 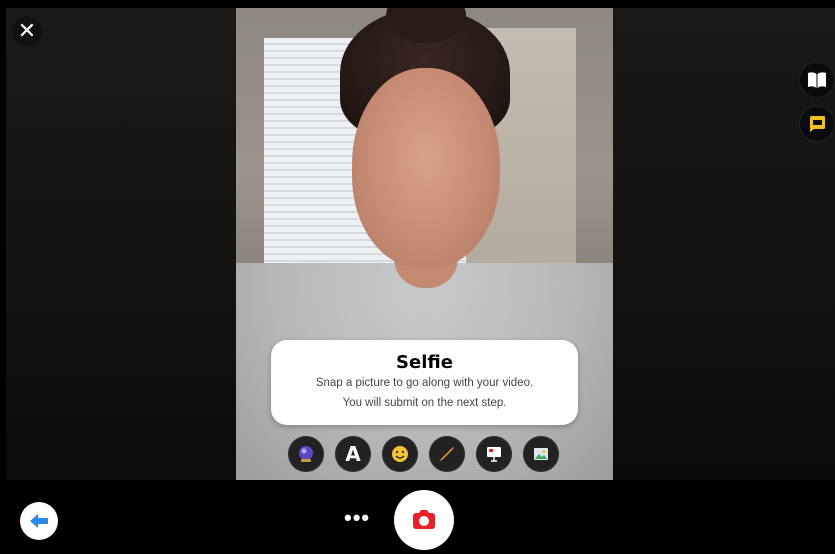 I want to click on capture-button, so click(x=424, y=520).